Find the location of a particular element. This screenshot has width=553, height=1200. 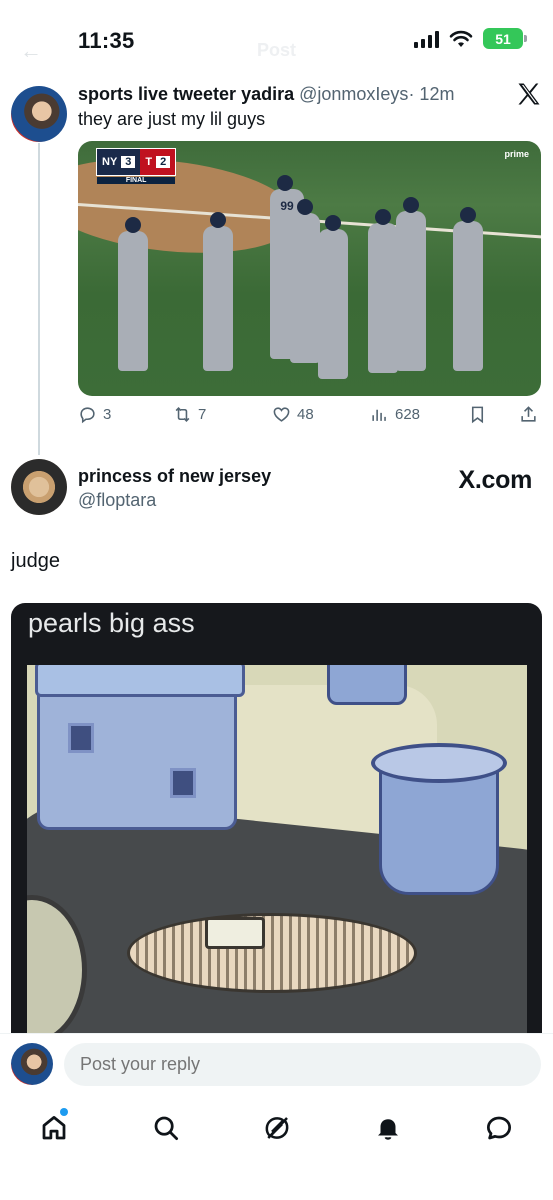

nav-search is located at coordinates (166, 1128).